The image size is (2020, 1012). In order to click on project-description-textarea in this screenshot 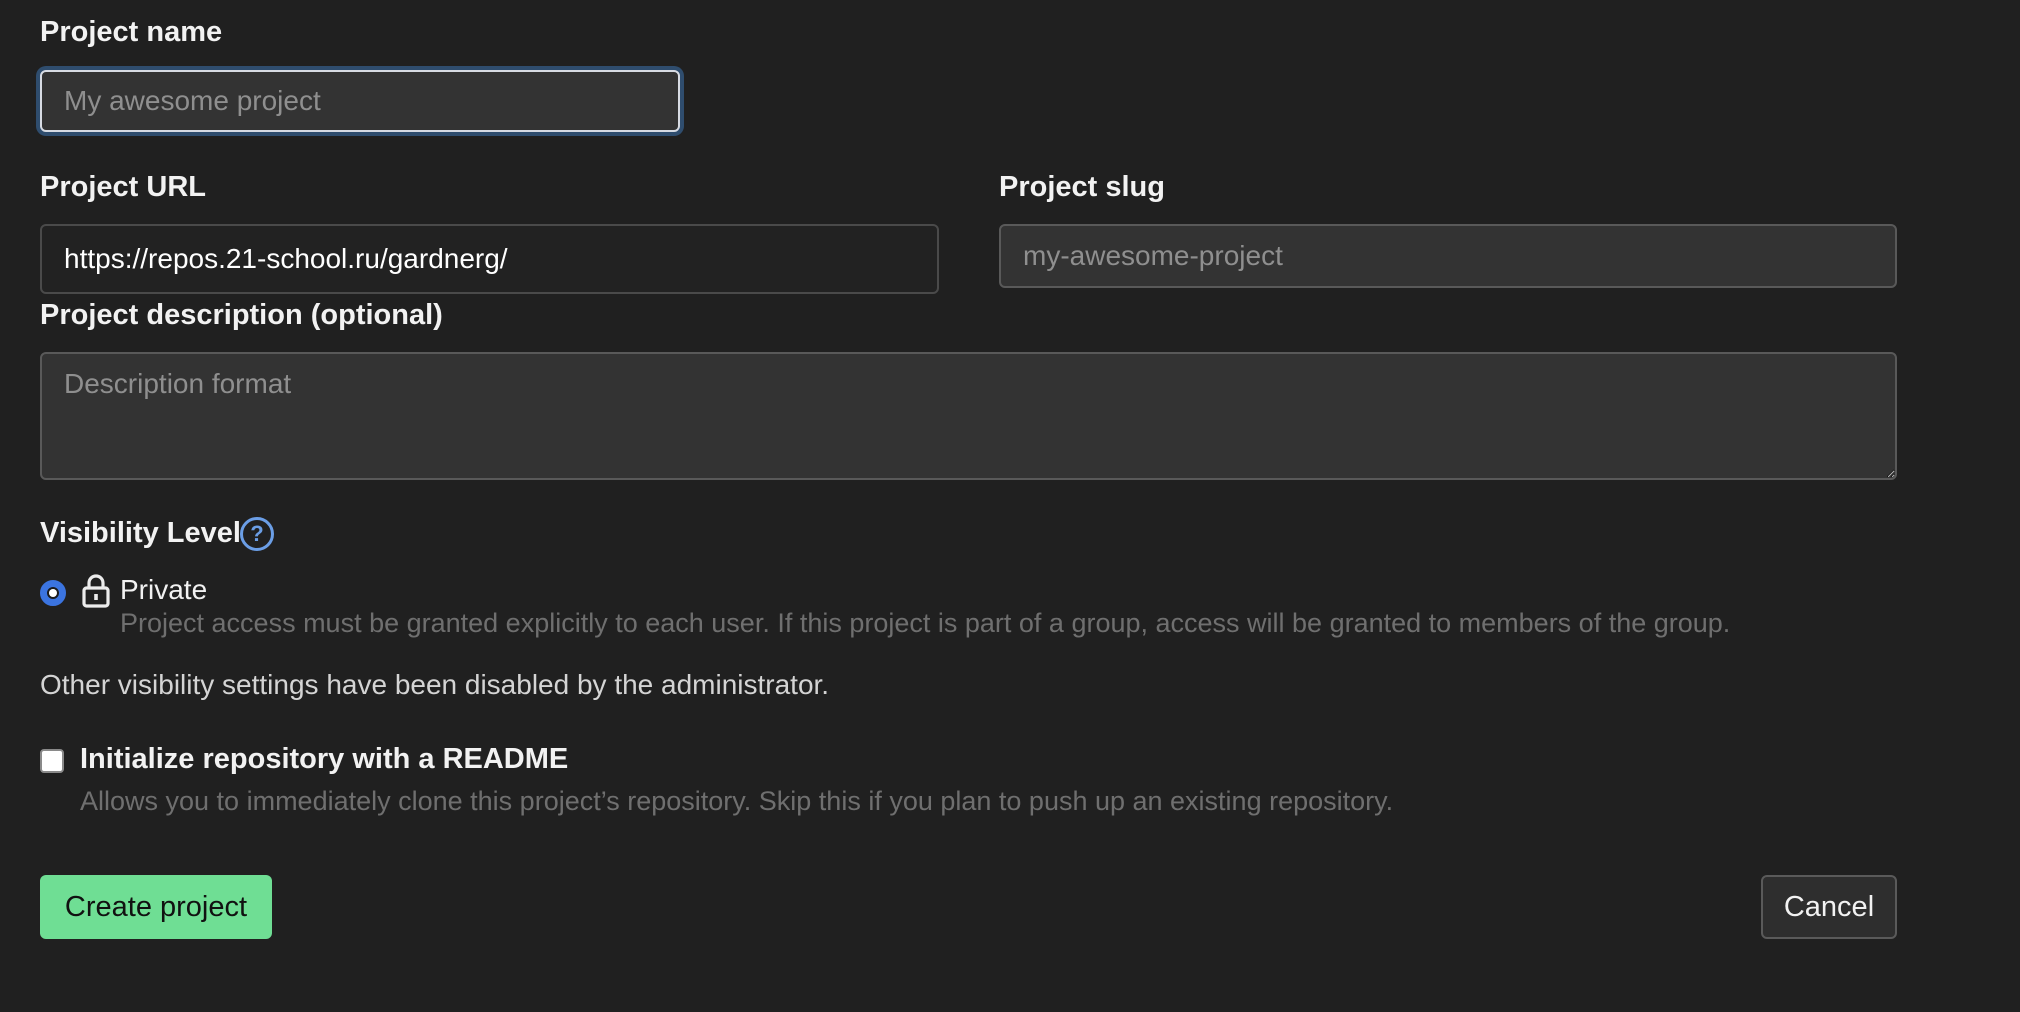, I will do `click(968, 416)`.